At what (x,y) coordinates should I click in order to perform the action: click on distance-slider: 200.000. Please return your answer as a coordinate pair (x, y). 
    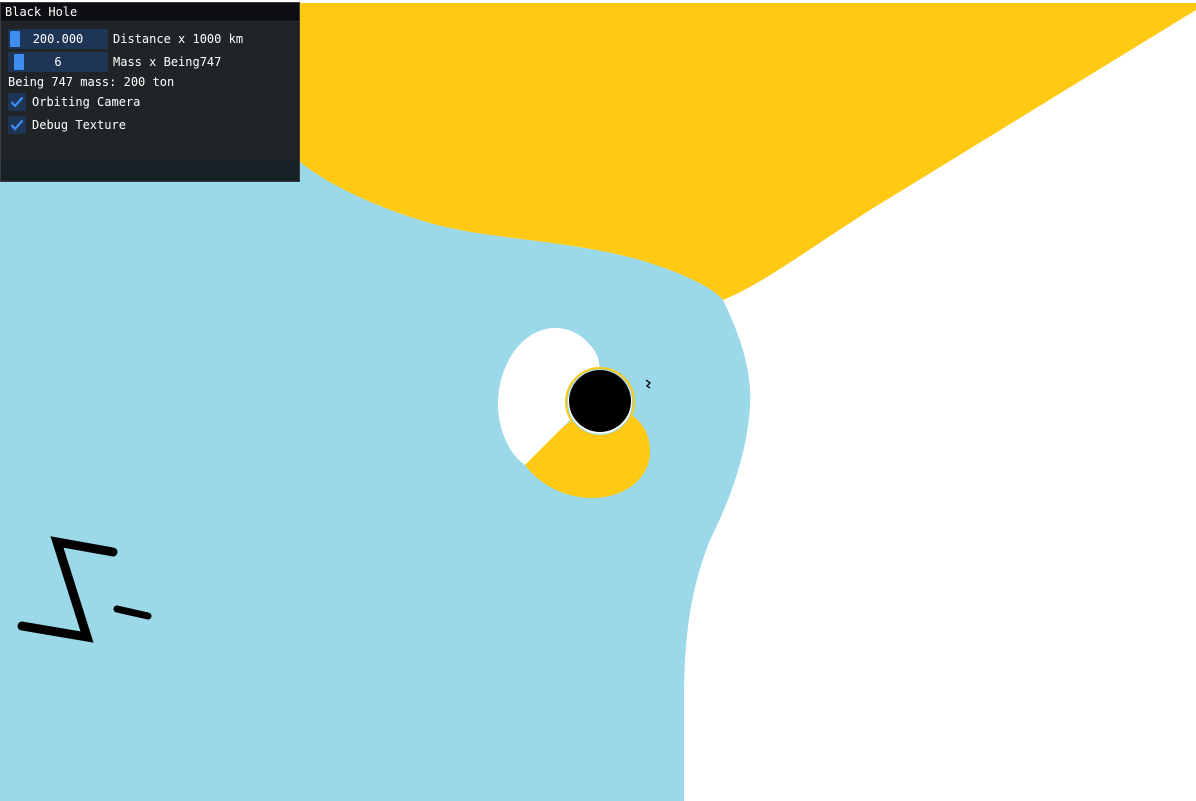
    Looking at the image, I should click on (58, 39).